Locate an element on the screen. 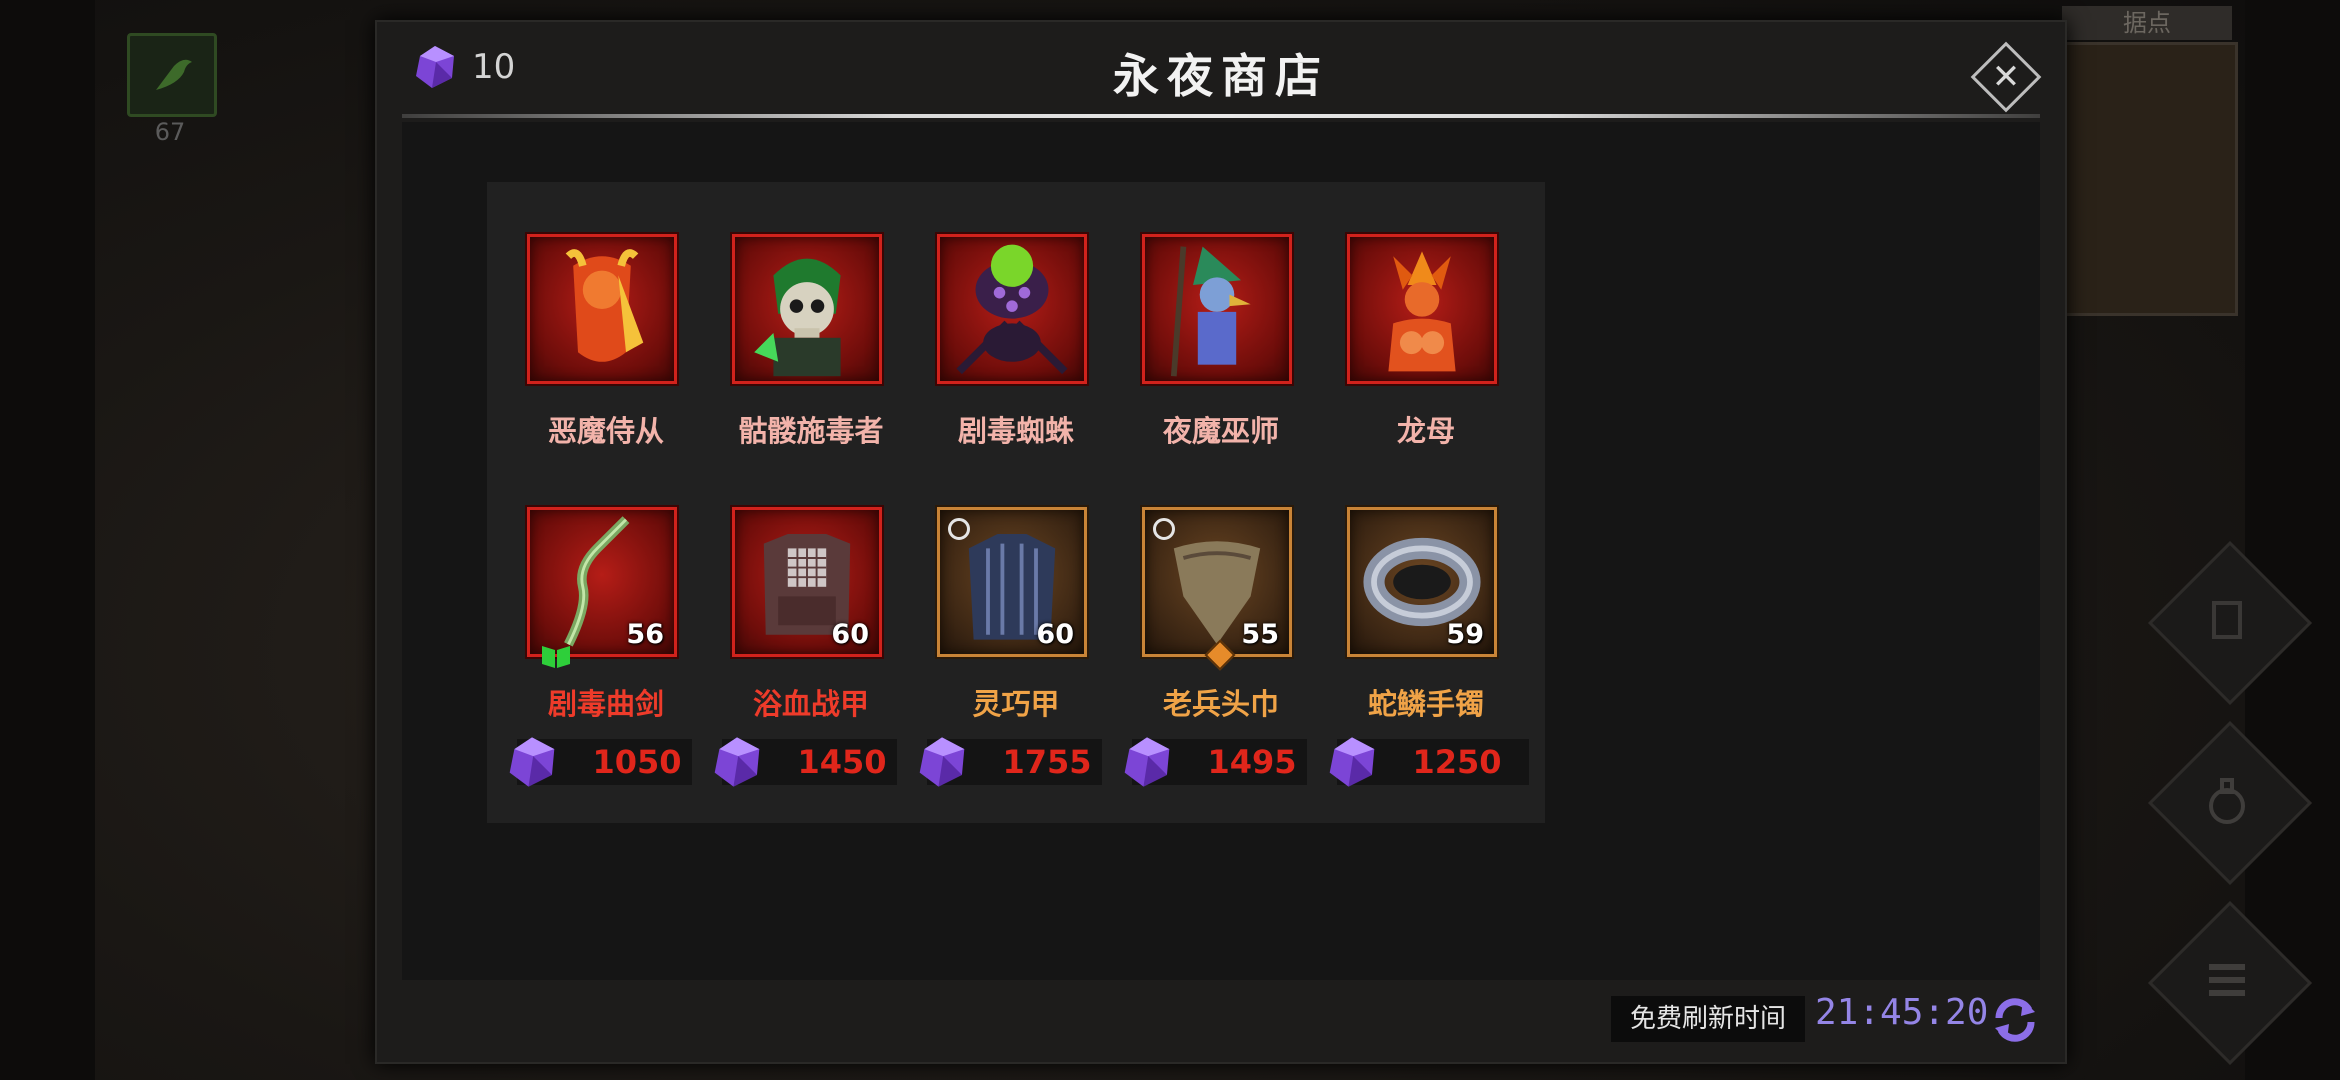  free-refresh-label: 免费刷新时间 is located at coordinates (1708, 1019).